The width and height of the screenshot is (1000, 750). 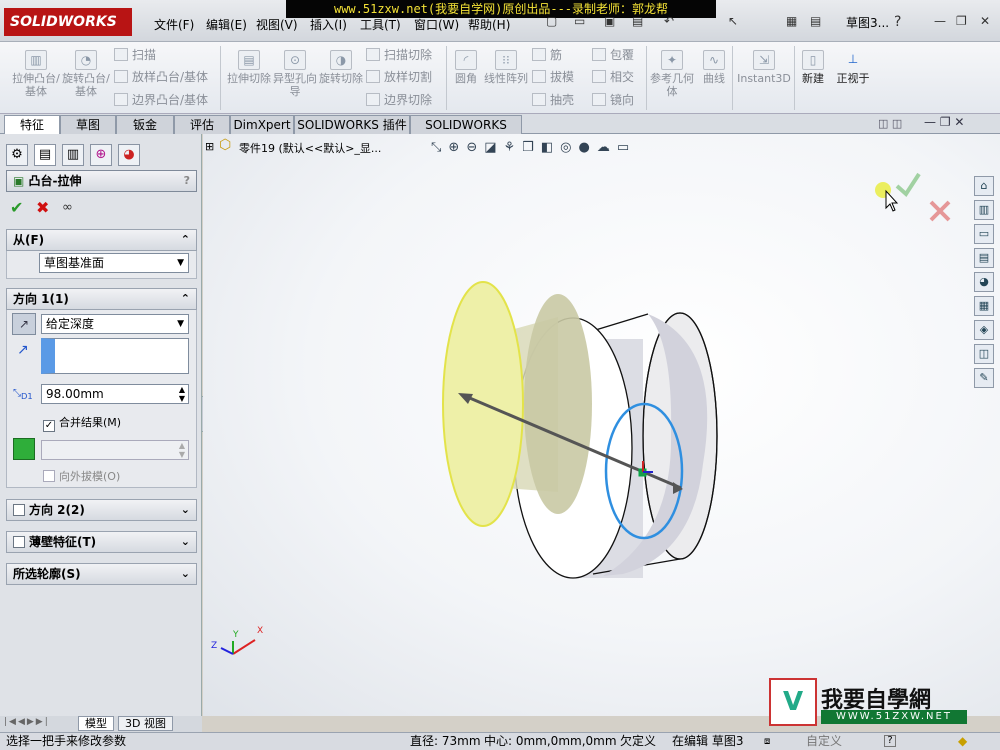 What do you see at coordinates (984, 282) in the screenshot?
I see `appearances-icon: ◕` at bounding box center [984, 282].